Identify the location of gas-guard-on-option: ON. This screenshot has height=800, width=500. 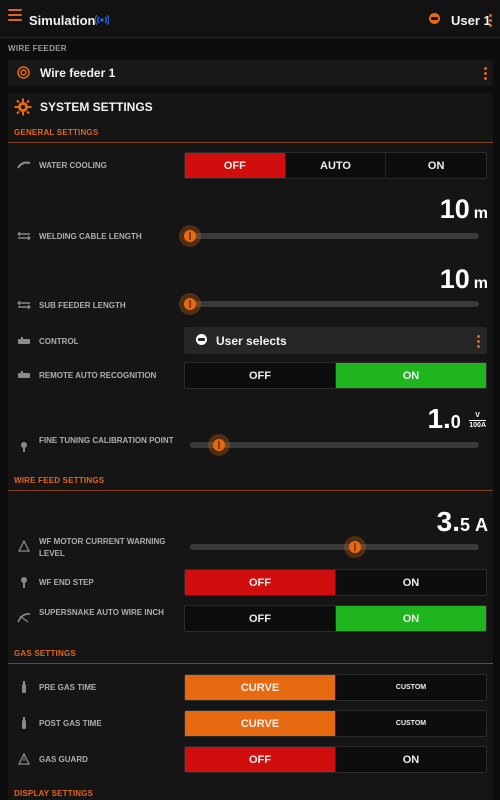
(411, 759).